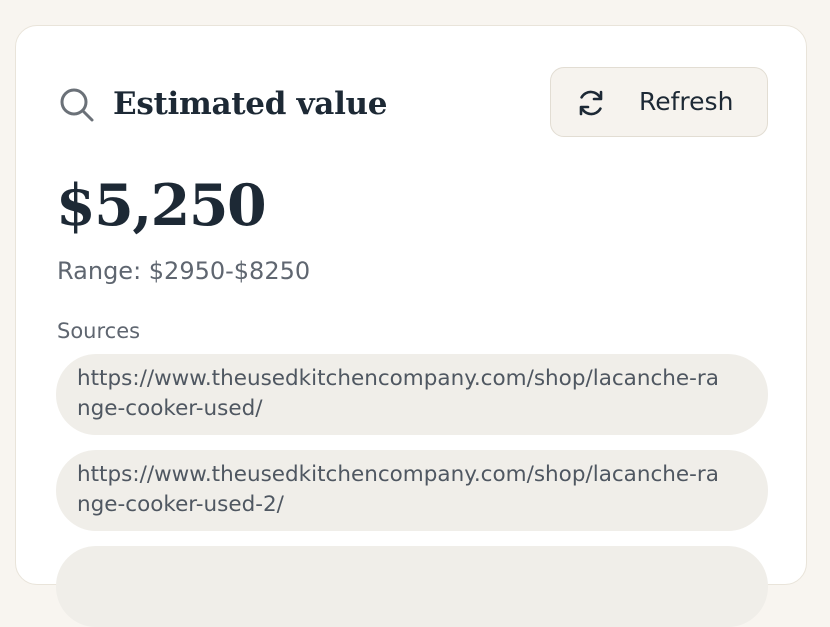 Image resolution: width=830 pixels, height=627 pixels. Describe the element at coordinates (184, 271) in the screenshot. I see `price-range: Range: $2950-$8250` at that location.